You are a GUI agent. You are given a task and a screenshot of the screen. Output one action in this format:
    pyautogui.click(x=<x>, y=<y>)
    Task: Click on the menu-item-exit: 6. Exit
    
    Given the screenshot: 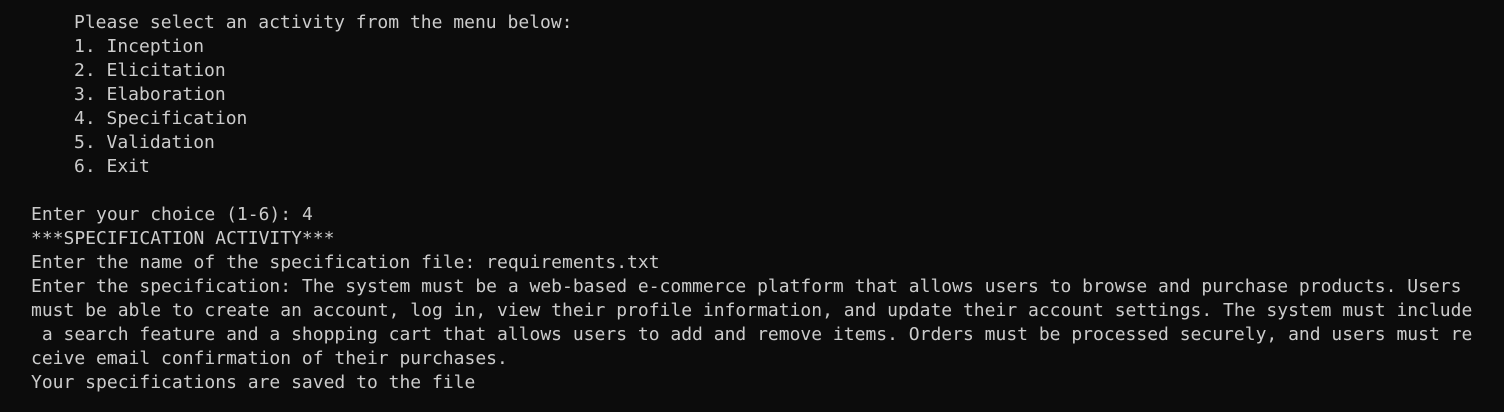 What is the action you would take?
    pyautogui.click(x=112, y=166)
    